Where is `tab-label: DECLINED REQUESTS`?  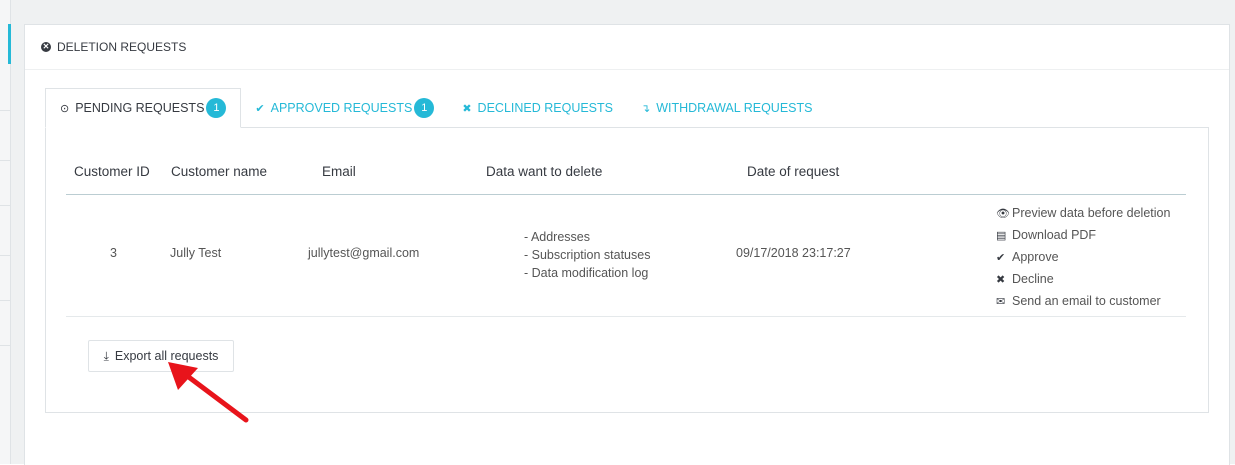
tab-label: DECLINED REQUESTS is located at coordinates (545, 108).